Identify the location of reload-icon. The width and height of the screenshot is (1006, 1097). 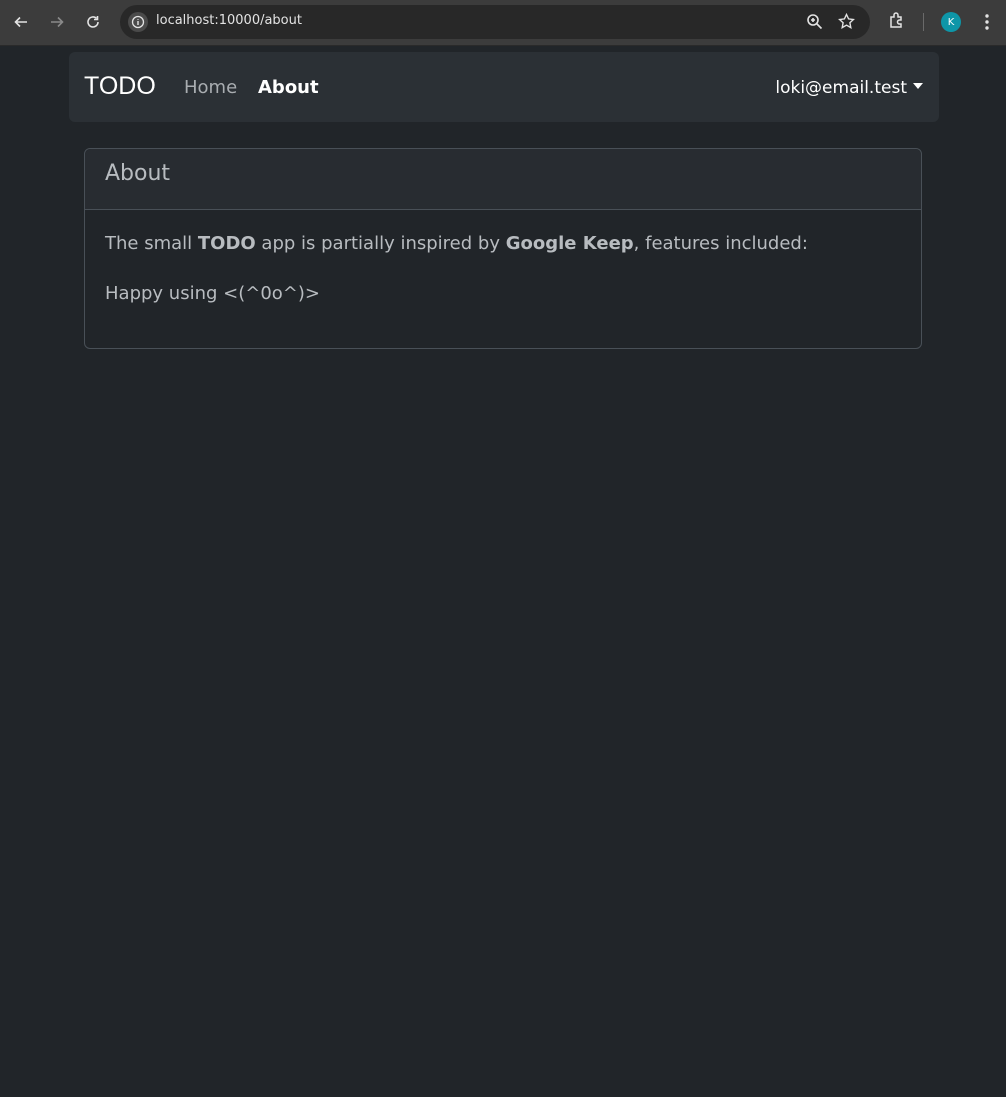
(93, 22).